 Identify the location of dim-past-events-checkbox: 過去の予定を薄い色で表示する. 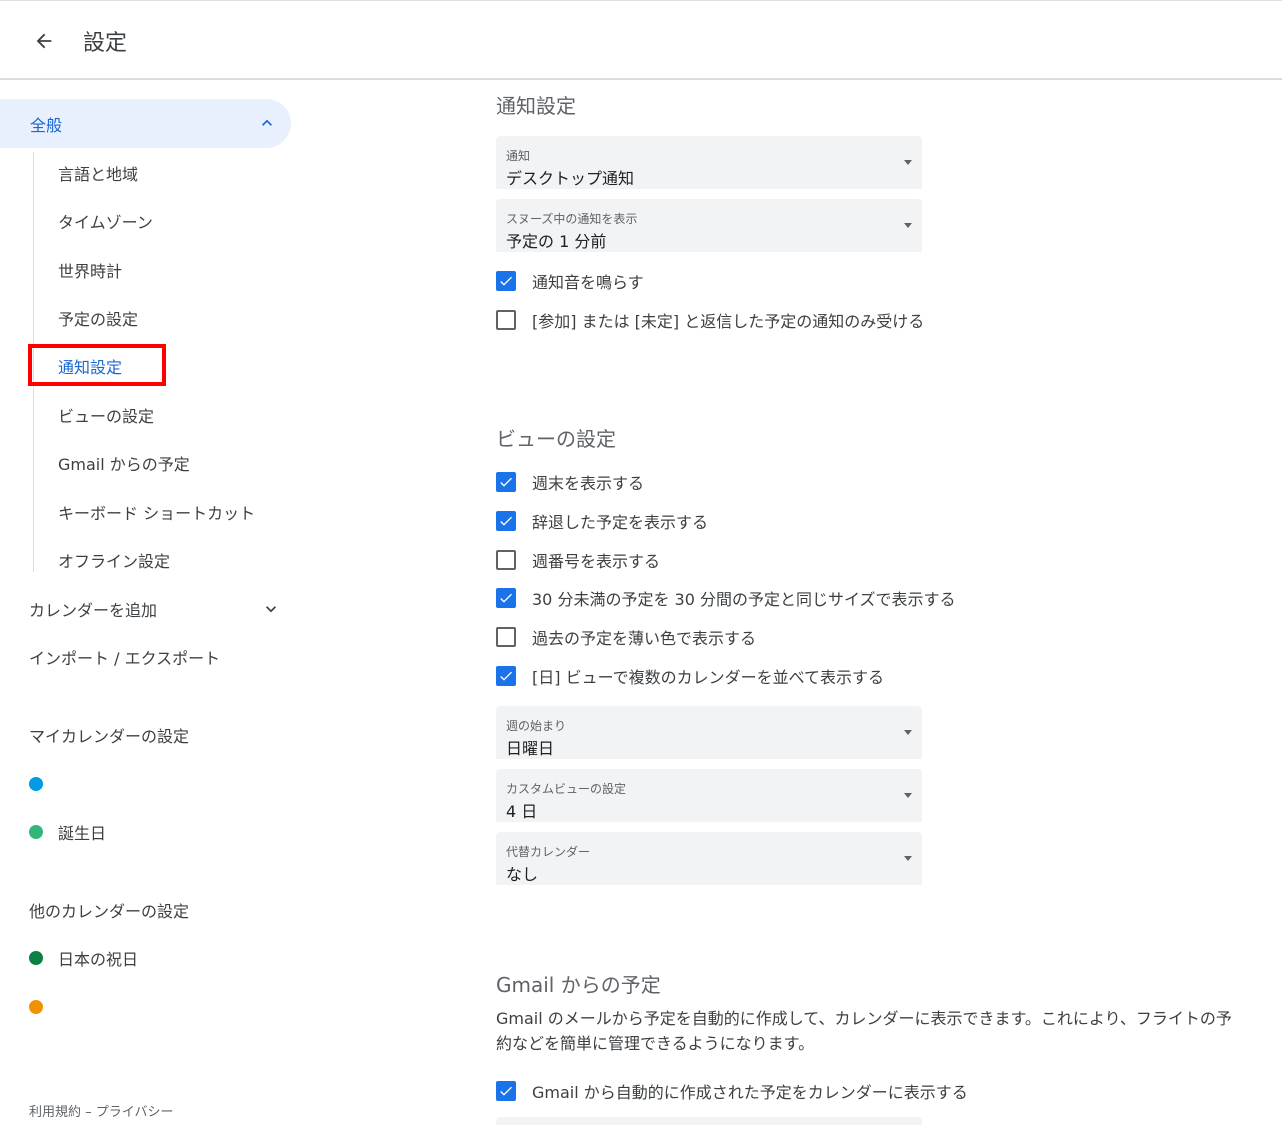
(626, 637).